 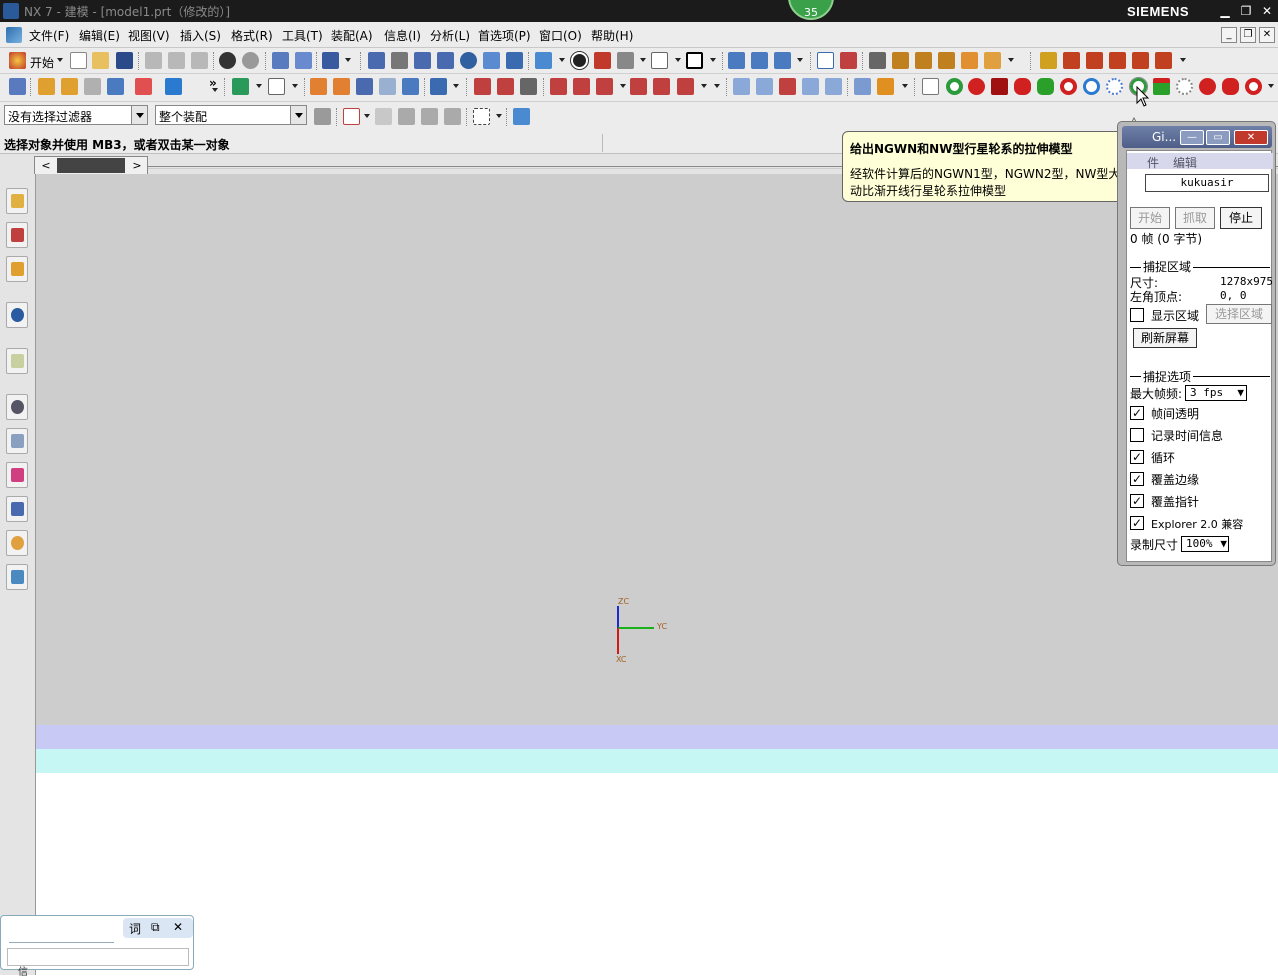 What do you see at coordinates (1137, 413) in the screenshot?
I see `transparent-checkbox: ✓` at bounding box center [1137, 413].